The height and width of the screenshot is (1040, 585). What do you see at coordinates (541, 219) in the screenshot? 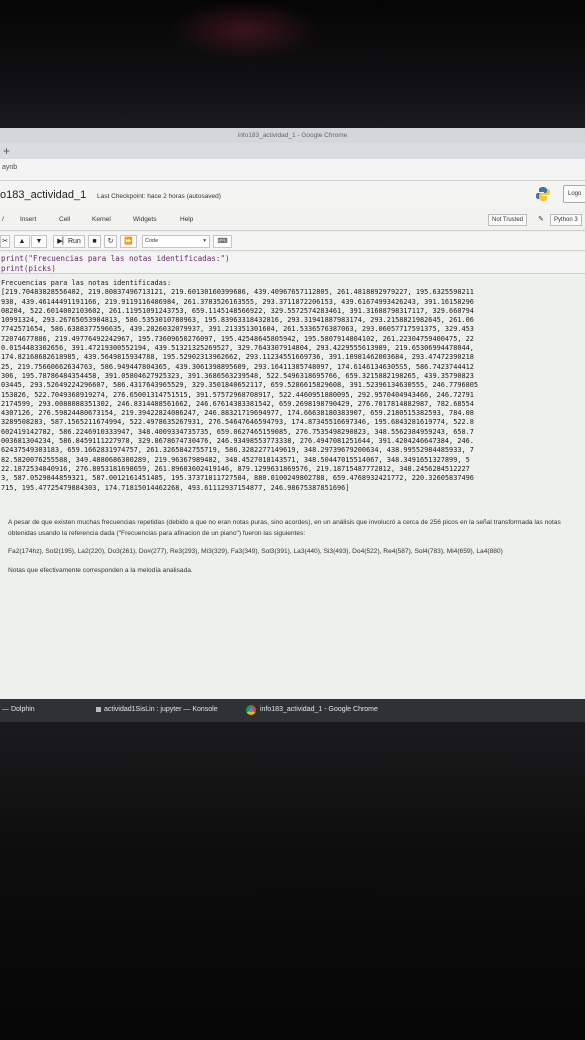
I see `pencil-icon: ✎` at bounding box center [541, 219].